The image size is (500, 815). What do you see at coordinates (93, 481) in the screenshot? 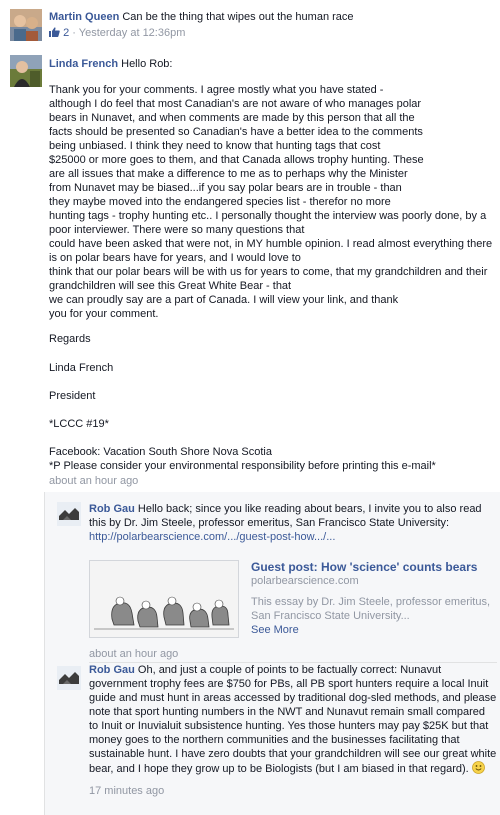
I see `comment-timestamp: about an hour ago` at bounding box center [93, 481].